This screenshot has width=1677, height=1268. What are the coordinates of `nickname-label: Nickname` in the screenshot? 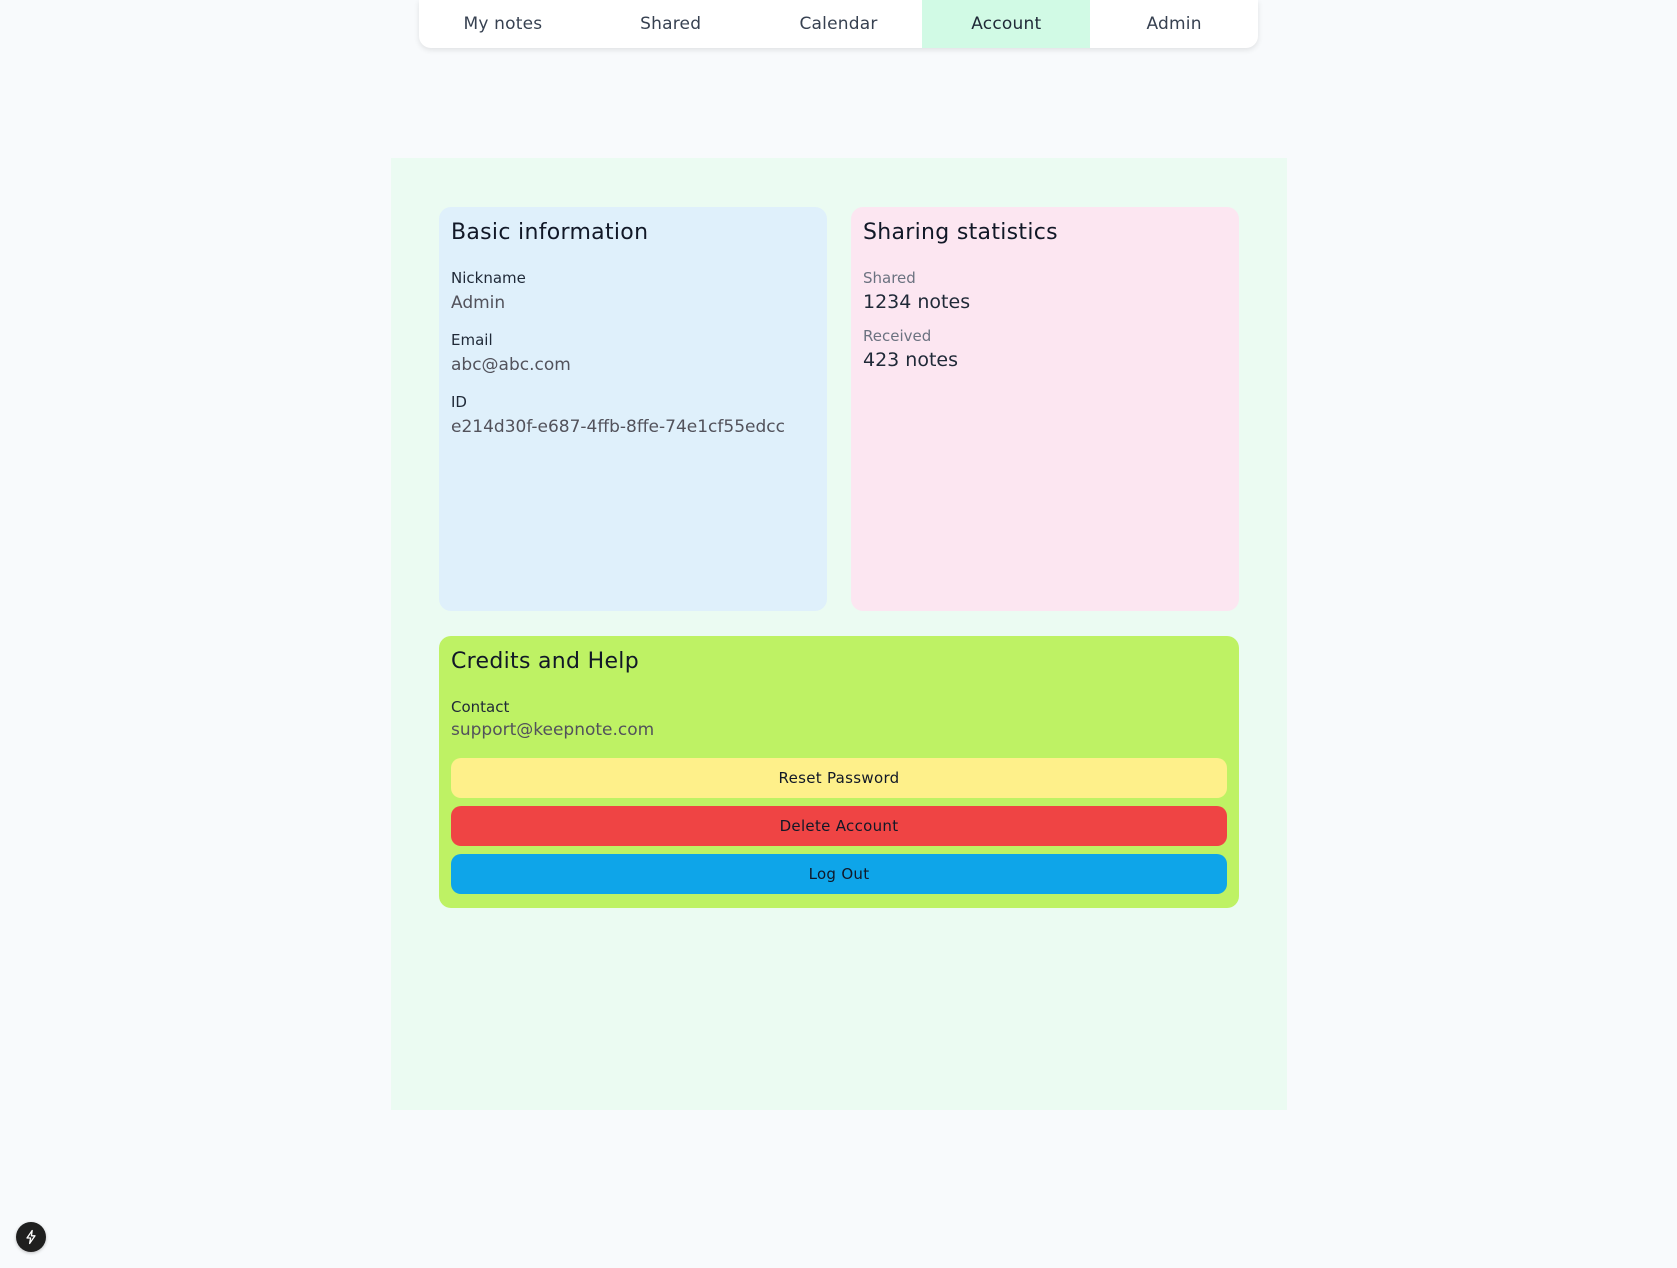 It's located at (488, 278).